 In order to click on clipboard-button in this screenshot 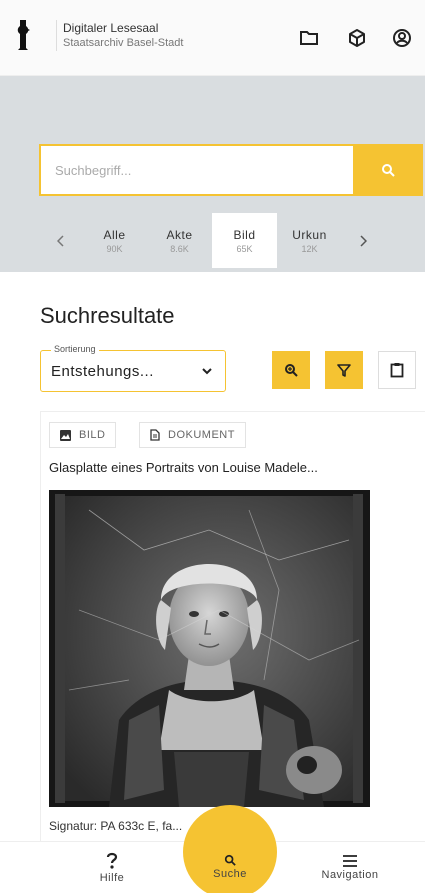, I will do `click(397, 370)`.